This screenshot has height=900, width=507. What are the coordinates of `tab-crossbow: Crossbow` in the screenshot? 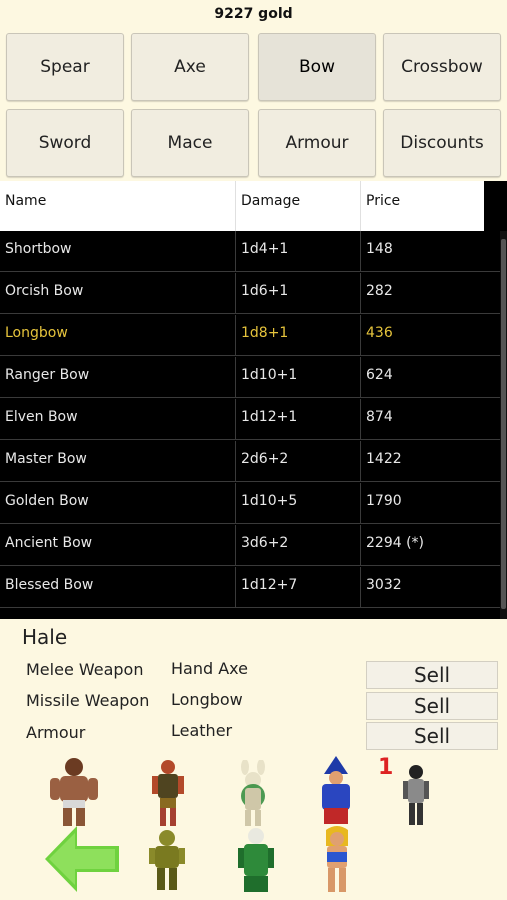 It's located at (442, 67).